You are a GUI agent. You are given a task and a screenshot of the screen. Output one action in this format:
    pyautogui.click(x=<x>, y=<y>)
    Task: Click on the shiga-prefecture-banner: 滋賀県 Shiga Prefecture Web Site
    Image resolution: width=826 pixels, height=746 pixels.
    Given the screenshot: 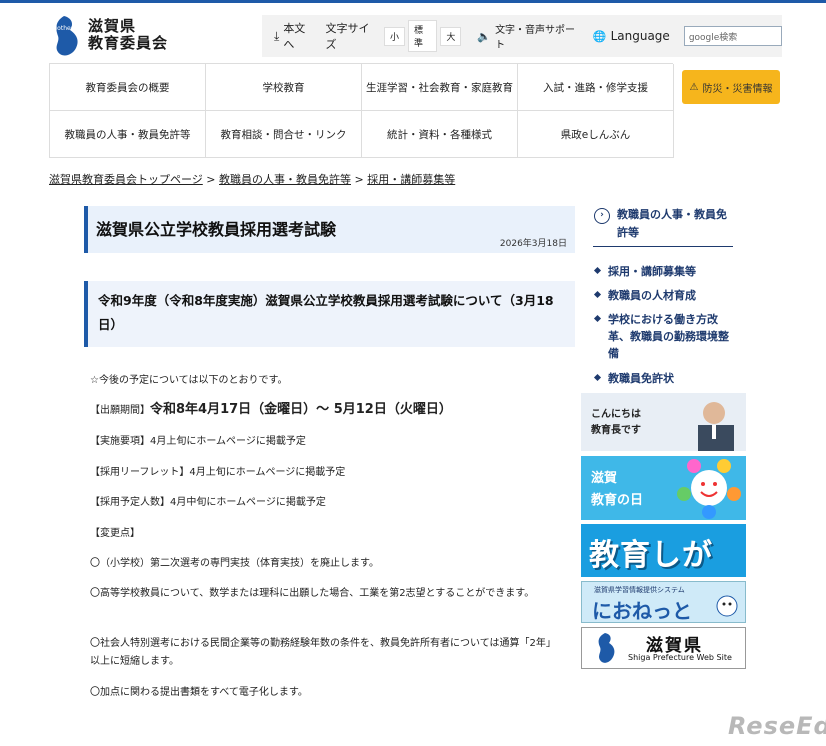 What is the action you would take?
    pyautogui.click(x=663, y=648)
    